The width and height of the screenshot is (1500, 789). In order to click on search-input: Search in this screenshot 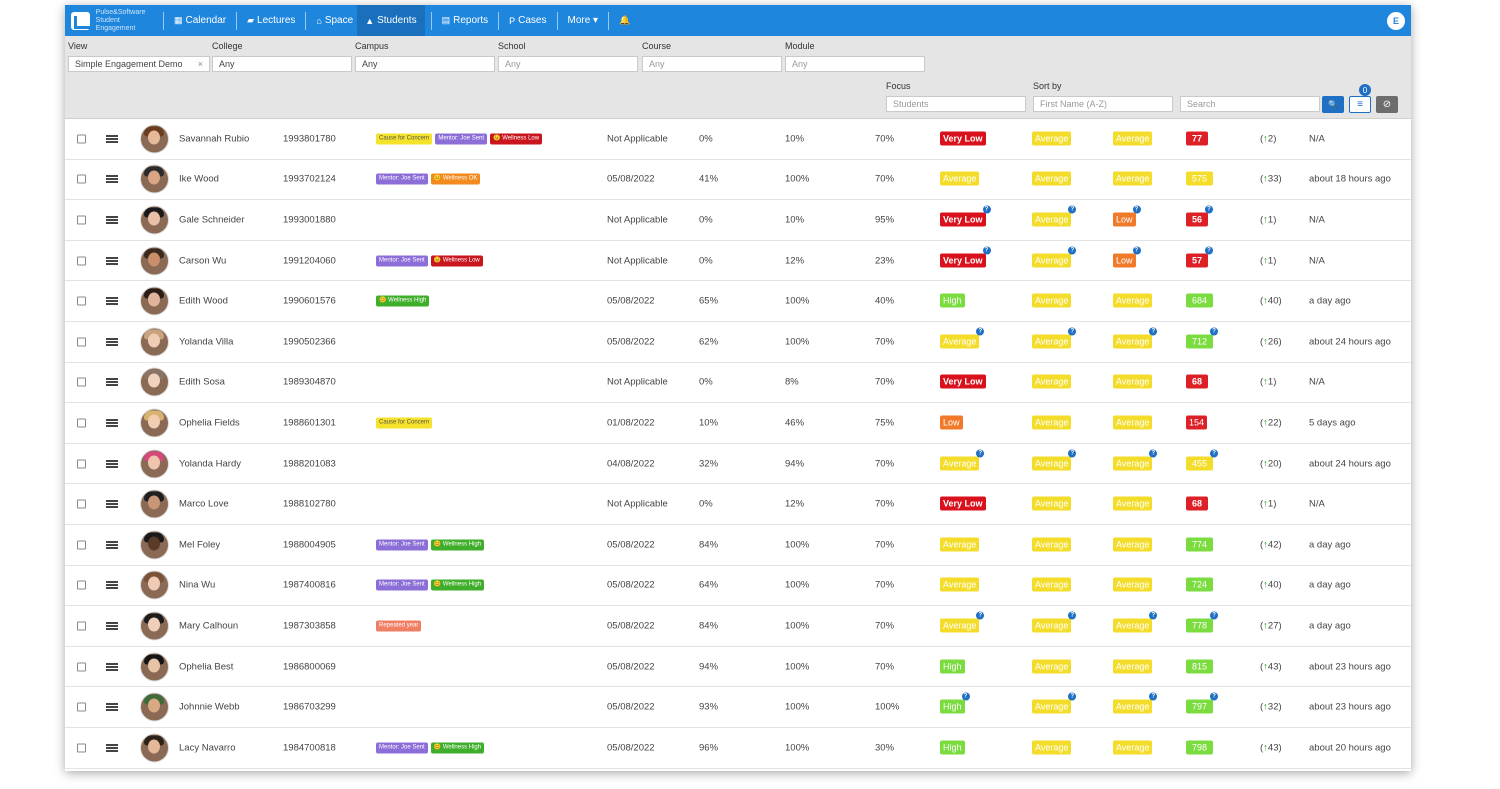, I will do `click(1250, 104)`.